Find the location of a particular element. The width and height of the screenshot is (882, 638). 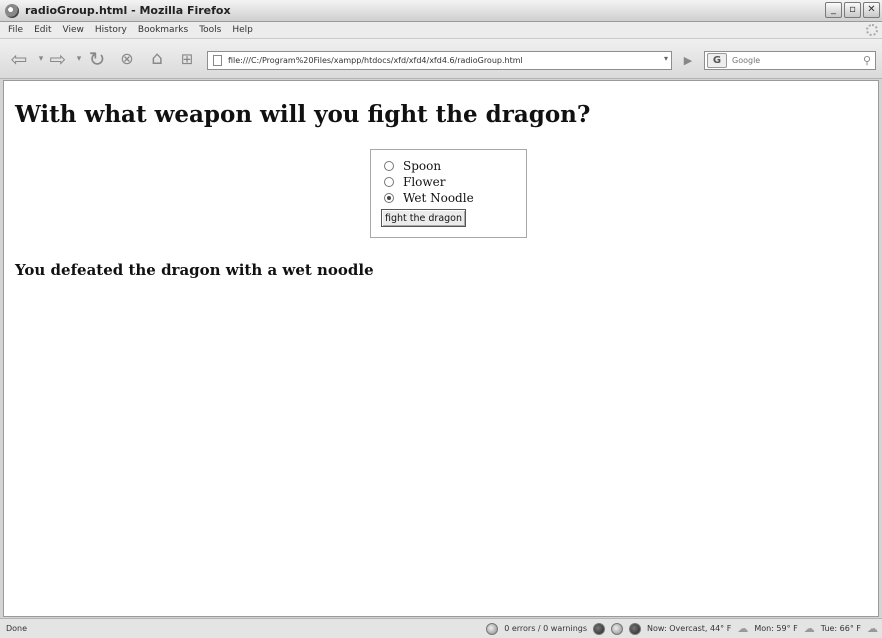

option-label: Spoon is located at coordinates (422, 166).